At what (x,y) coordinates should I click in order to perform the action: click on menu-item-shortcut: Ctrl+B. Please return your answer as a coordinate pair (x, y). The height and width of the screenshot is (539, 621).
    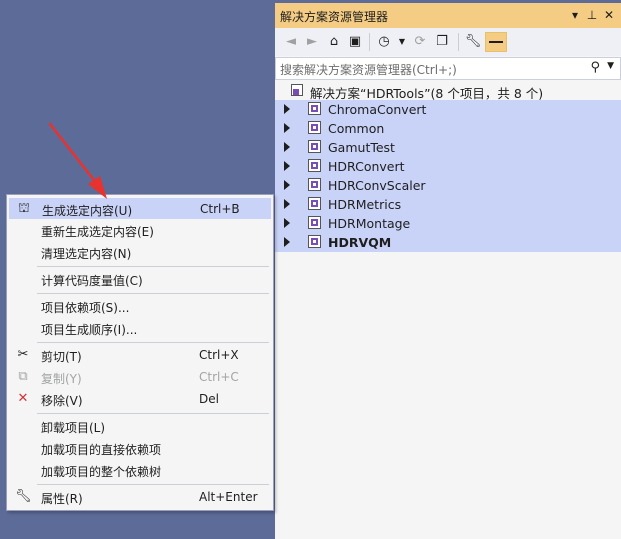
    Looking at the image, I should click on (220, 209).